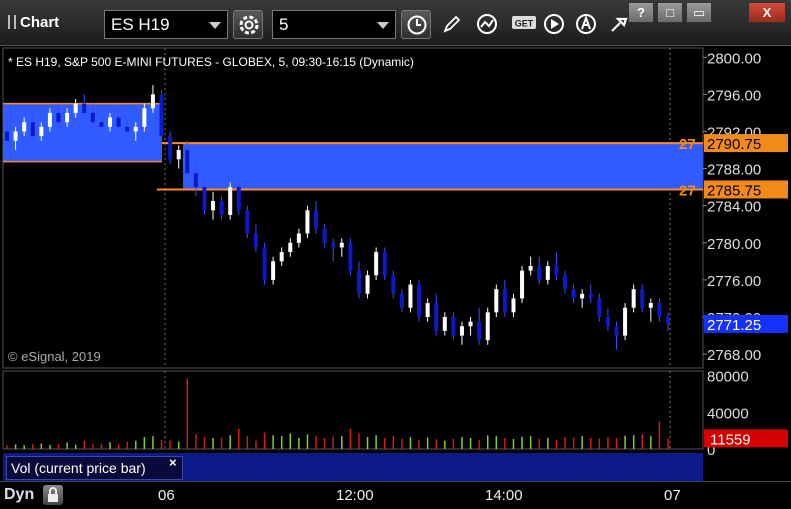 The width and height of the screenshot is (791, 509). I want to click on dynamic-label: Dyn, so click(19, 495).